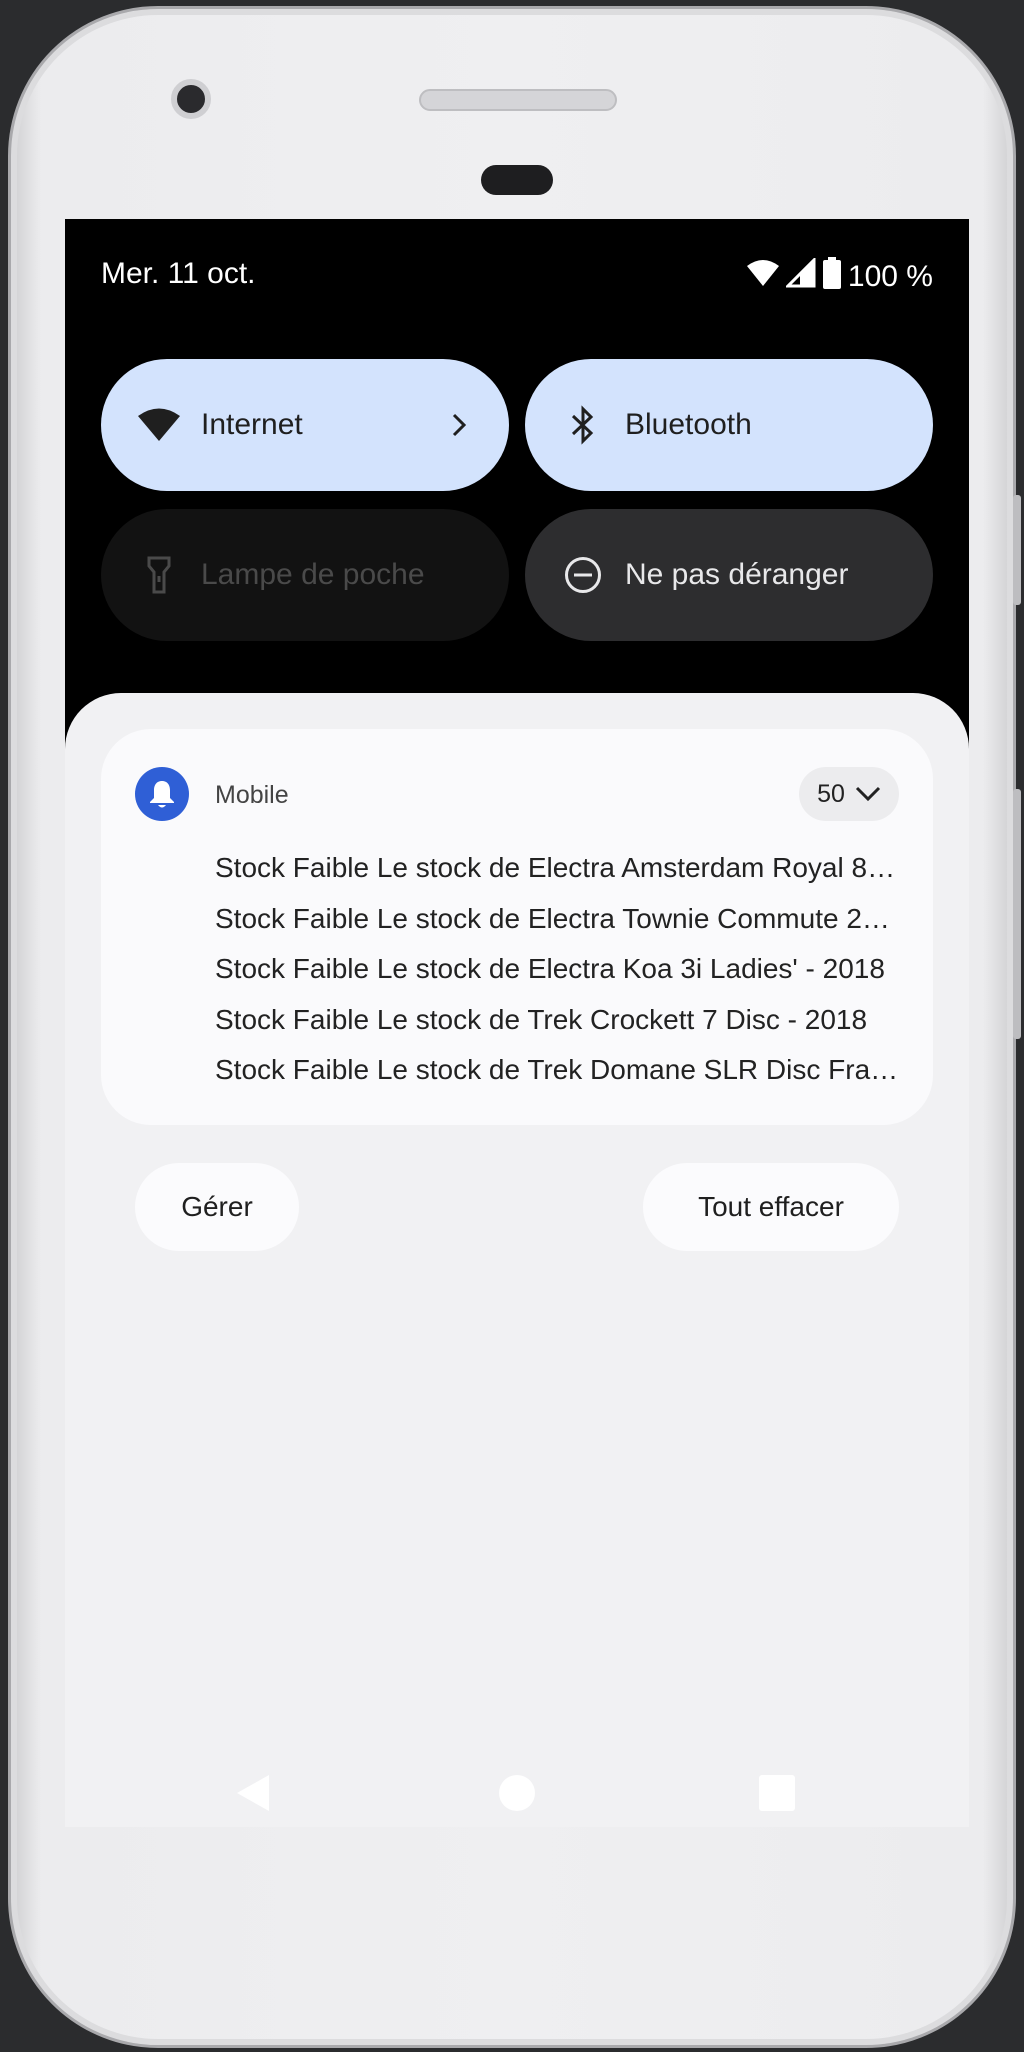 The height and width of the screenshot is (2052, 1024). Describe the element at coordinates (459, 425) in the screenshot. I see `chevron-right-icon` at that location.